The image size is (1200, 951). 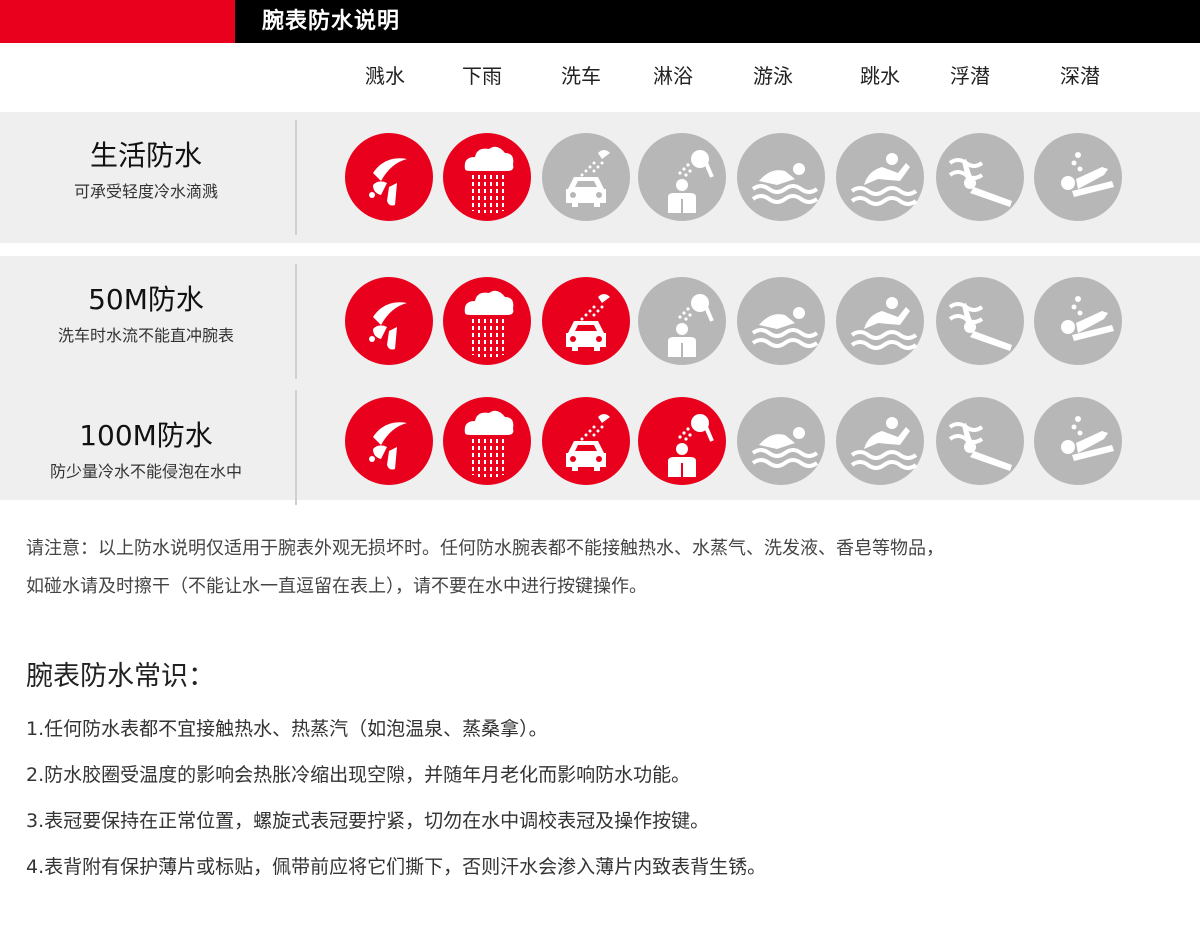 I want to click on column-header: 游泳, so click(x=773, y=76).